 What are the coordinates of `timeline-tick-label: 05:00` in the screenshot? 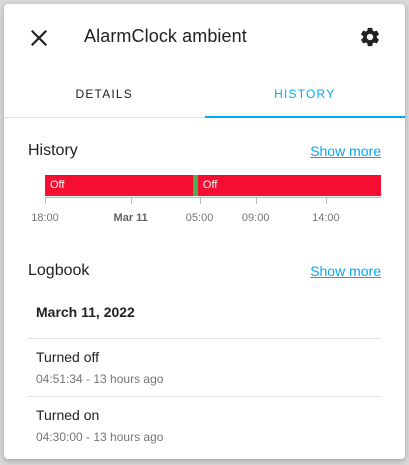 It's located at (199, 218).